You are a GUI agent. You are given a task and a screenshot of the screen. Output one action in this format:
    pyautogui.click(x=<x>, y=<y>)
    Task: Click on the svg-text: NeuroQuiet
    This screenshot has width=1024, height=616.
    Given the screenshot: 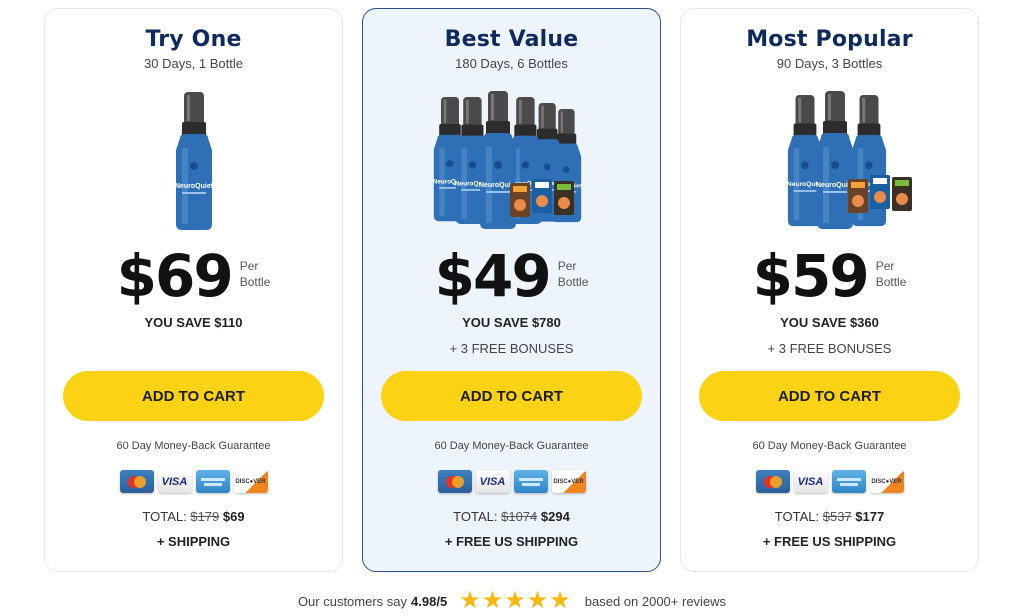 What is the action you would take?
    pyautogui.click(x=193, y=186)
    